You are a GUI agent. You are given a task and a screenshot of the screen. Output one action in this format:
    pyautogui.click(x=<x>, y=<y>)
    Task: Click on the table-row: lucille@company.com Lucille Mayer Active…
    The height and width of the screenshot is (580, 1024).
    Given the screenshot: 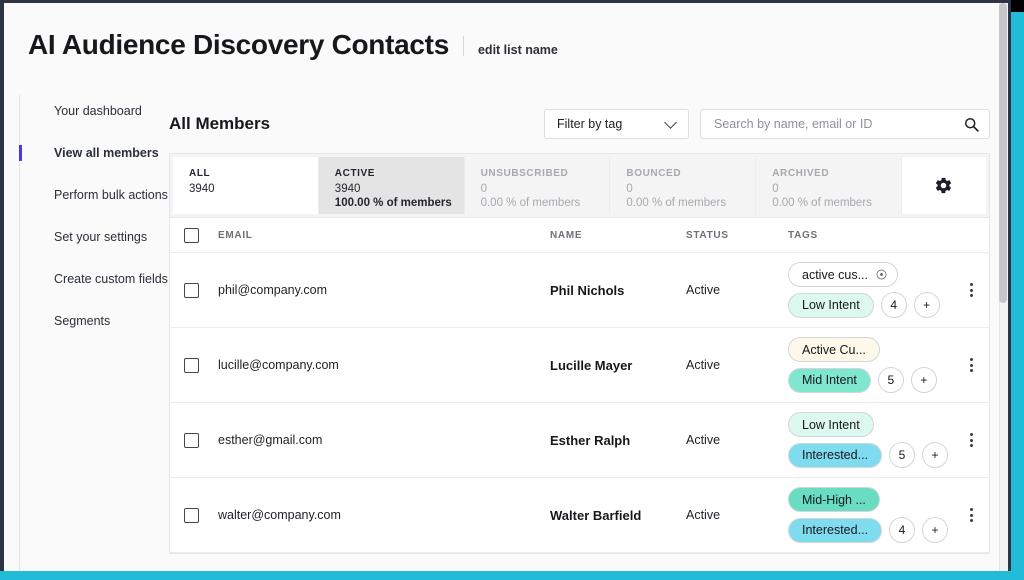 What is the action you would take?
    pyautogui.click(x=579, y=365)
    